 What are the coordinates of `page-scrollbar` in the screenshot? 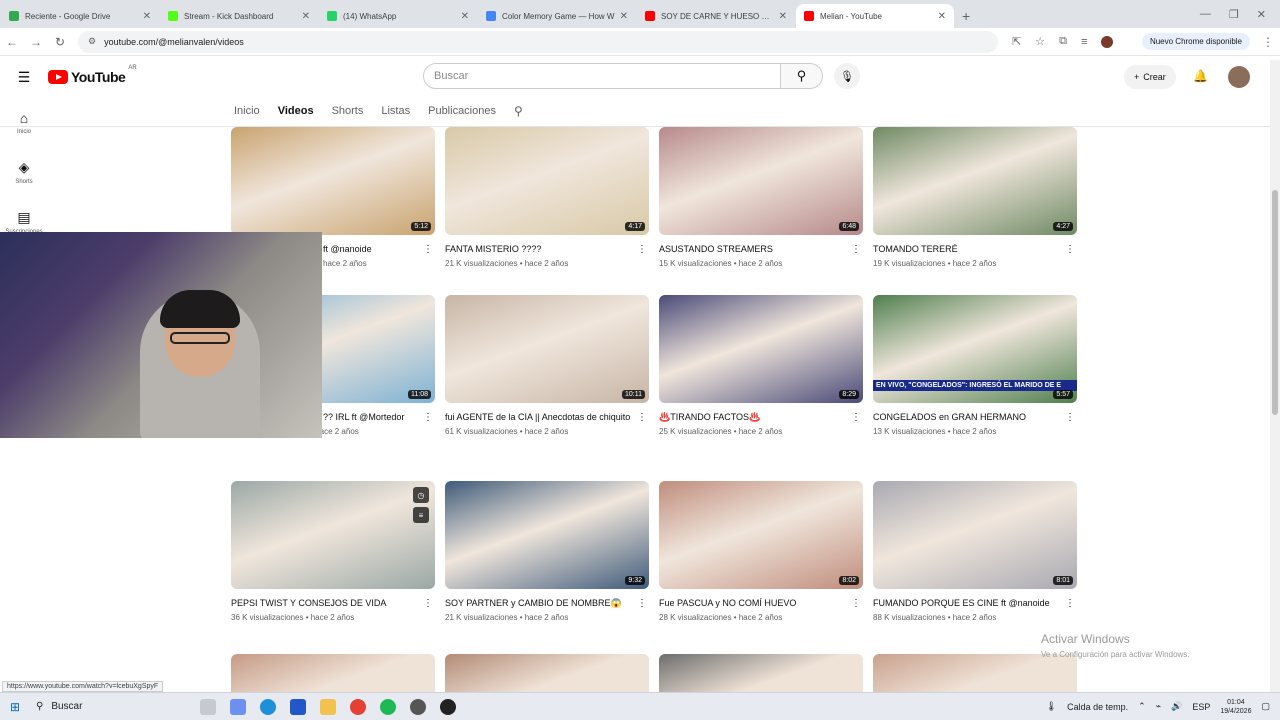 It's located at (1275, 376).